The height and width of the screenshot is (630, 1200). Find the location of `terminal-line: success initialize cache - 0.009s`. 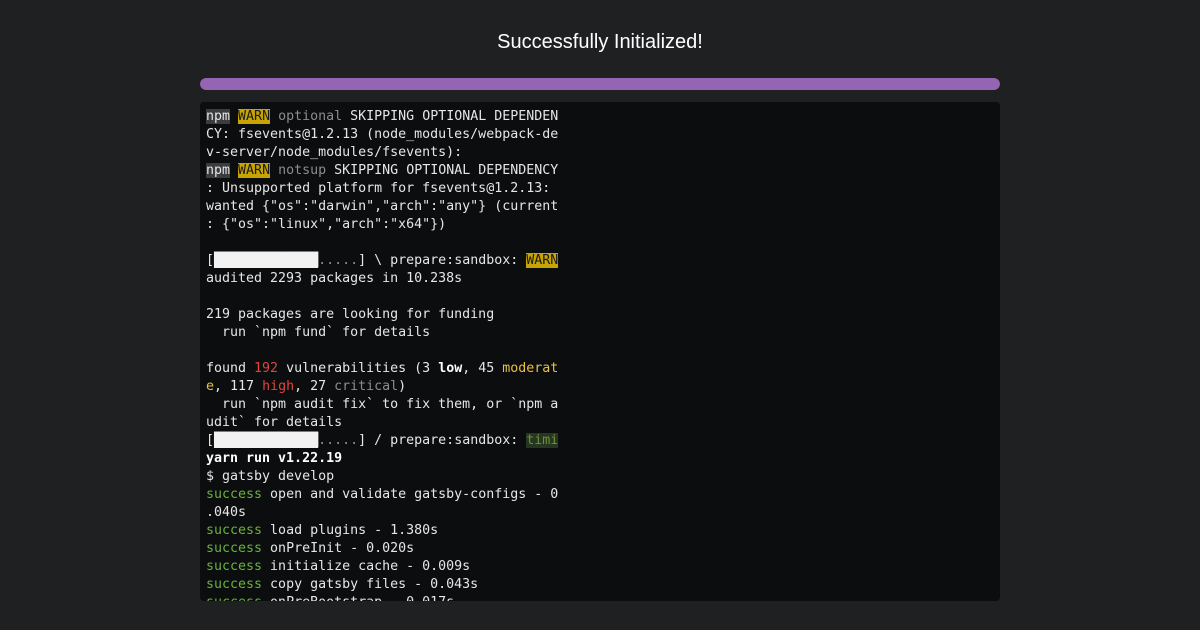

terminal-line: success initialize cache - 0.009s is located at coordinates (382, 567).